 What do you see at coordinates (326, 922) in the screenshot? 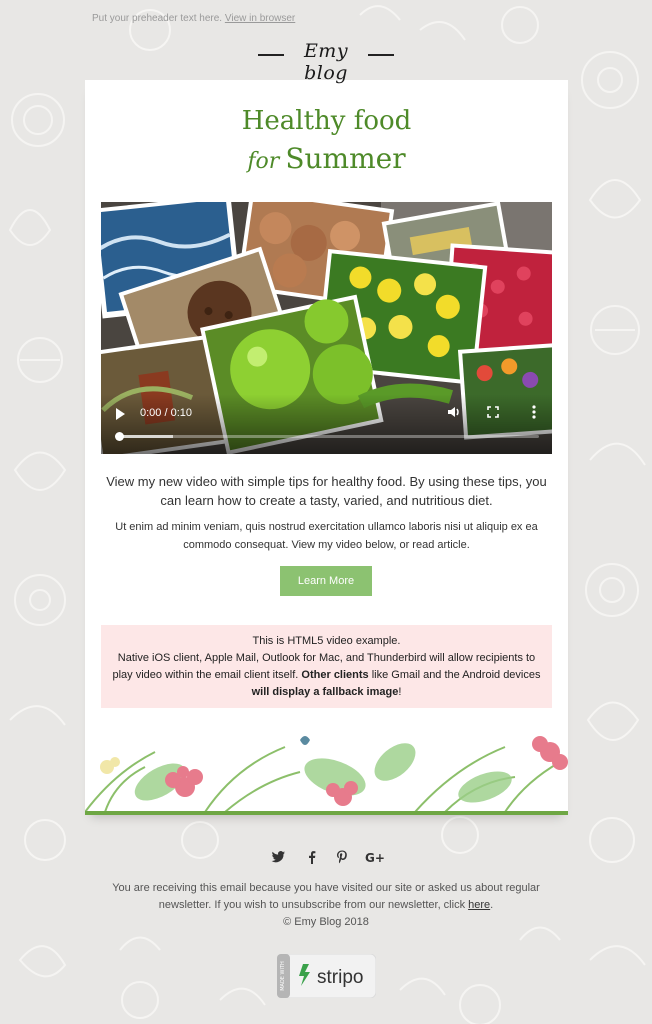
I see `copyright: © Emy Blog 2018` at bounding box center [326, 922].